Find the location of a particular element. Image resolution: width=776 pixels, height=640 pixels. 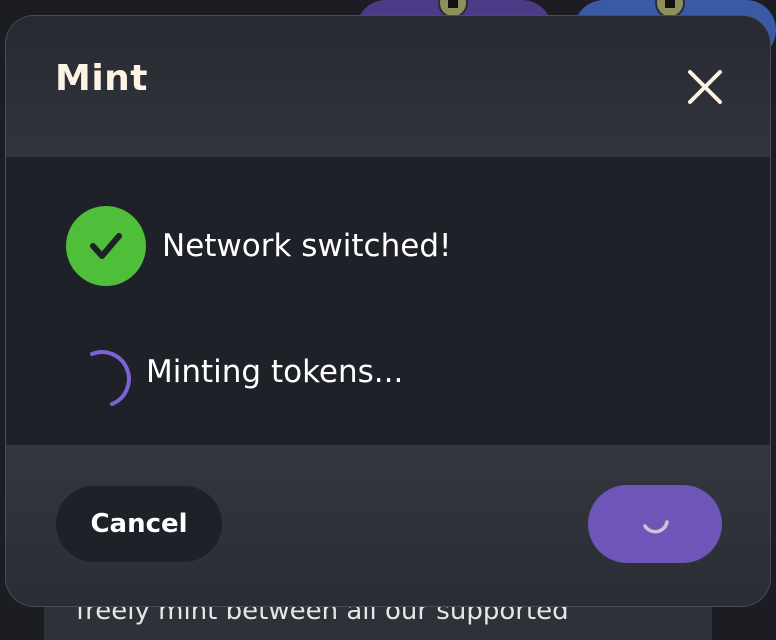

step-network-switched: Network switched! is located at coordinates (258, 246).